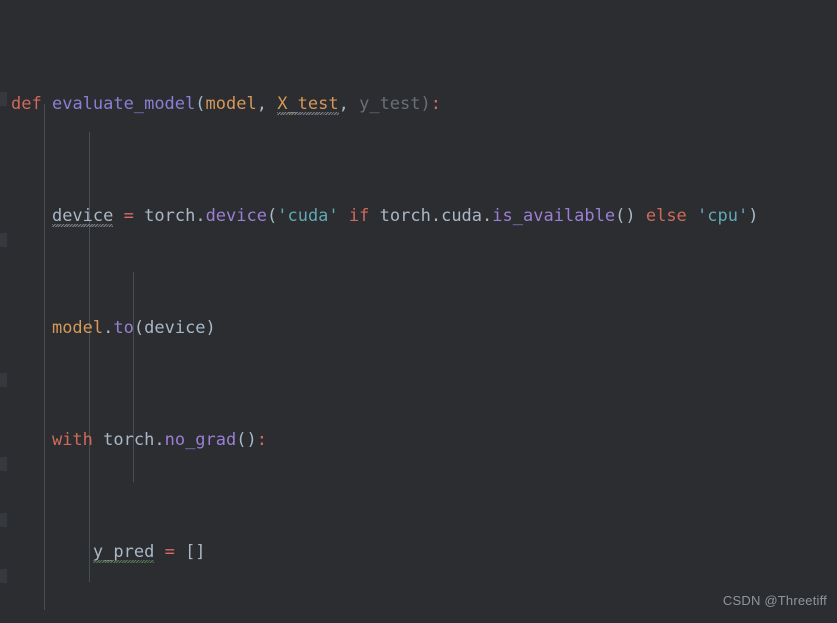 The width and height of the screenshot is (837, 623). Describe the element at coordinates (424, 440) in the screenshot. I see `code-line: with torch.no_grad():` at that location.